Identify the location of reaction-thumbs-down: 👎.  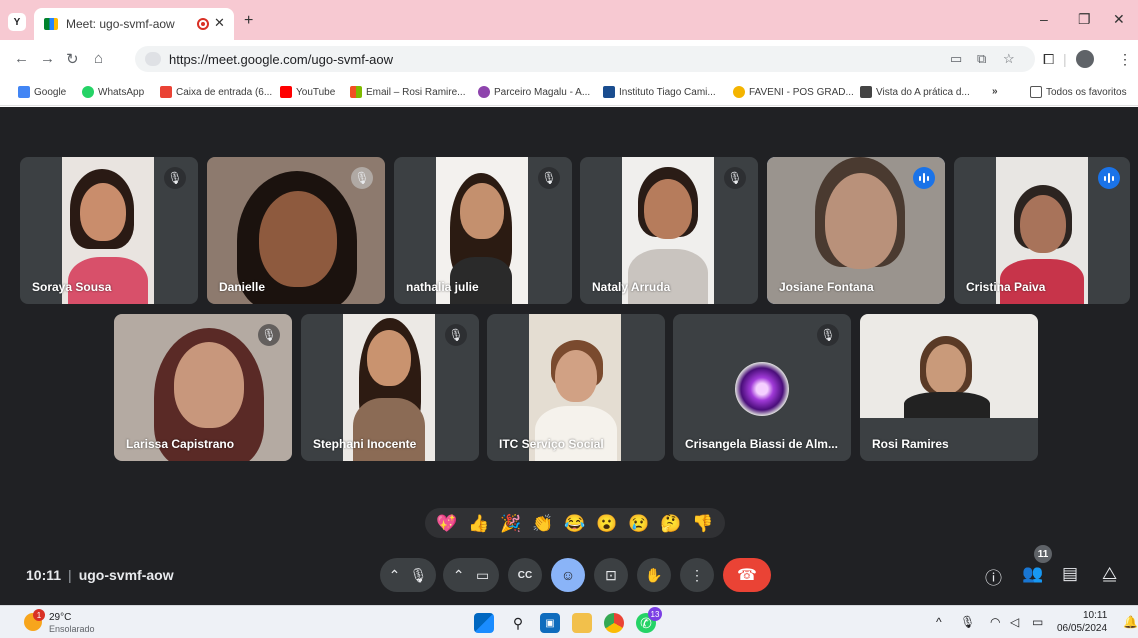
(702, 523).